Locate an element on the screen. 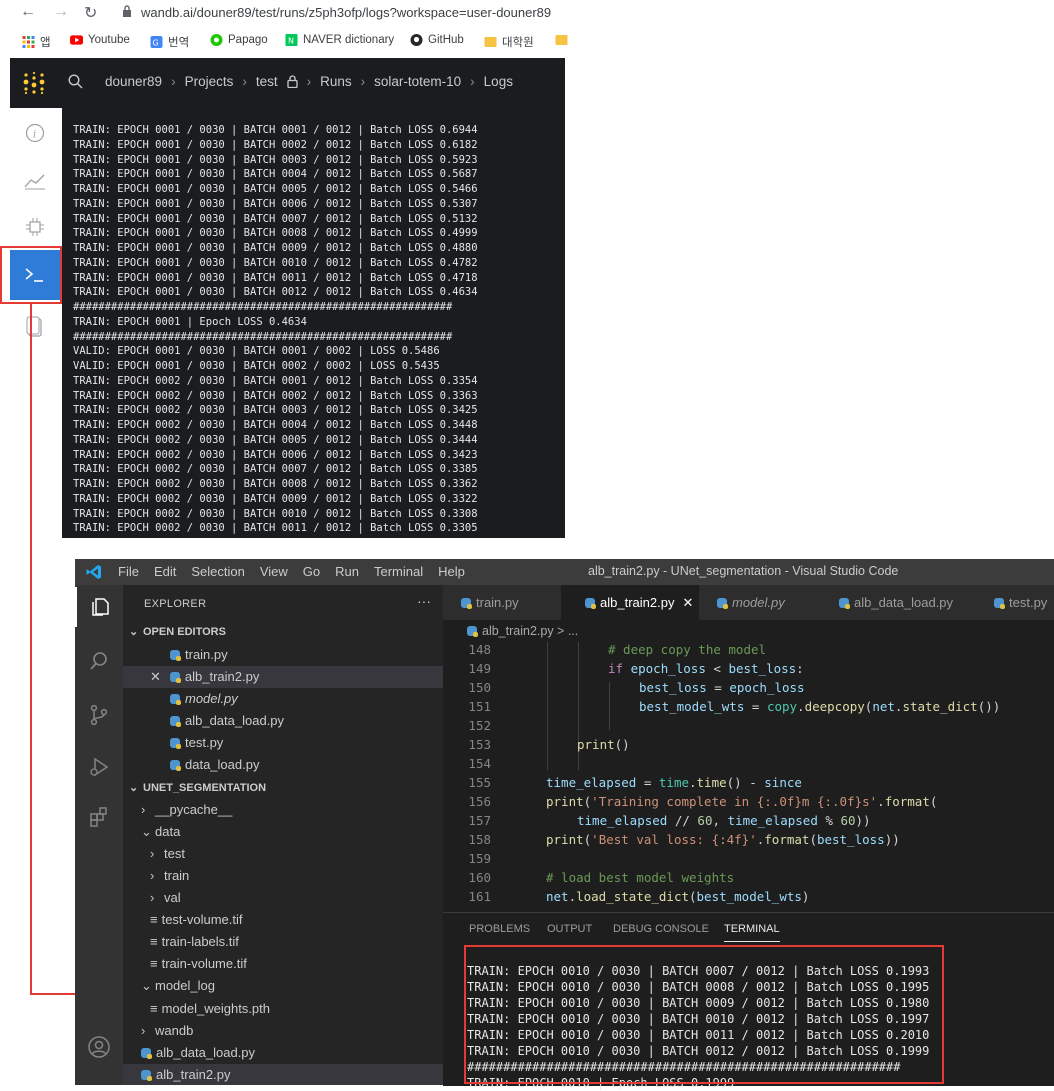  activity-explorer is located at coordinates (99, 607).